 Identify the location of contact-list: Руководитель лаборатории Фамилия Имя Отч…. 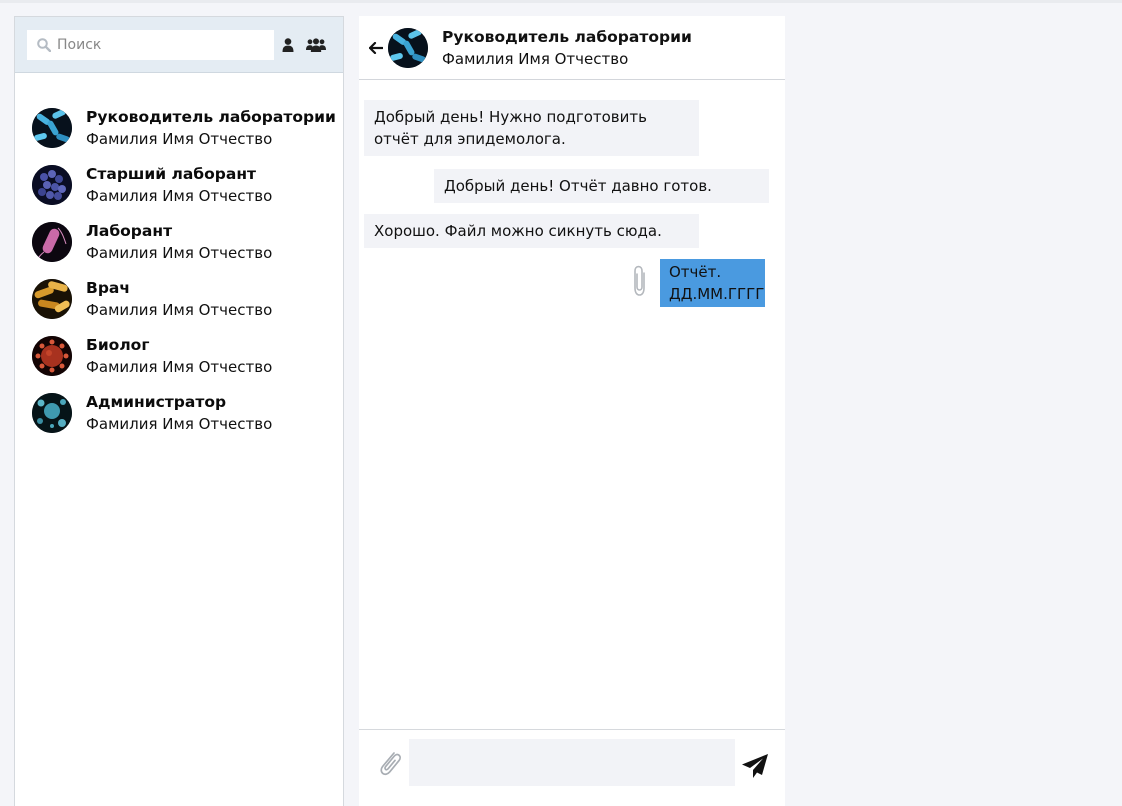
(179, 257).